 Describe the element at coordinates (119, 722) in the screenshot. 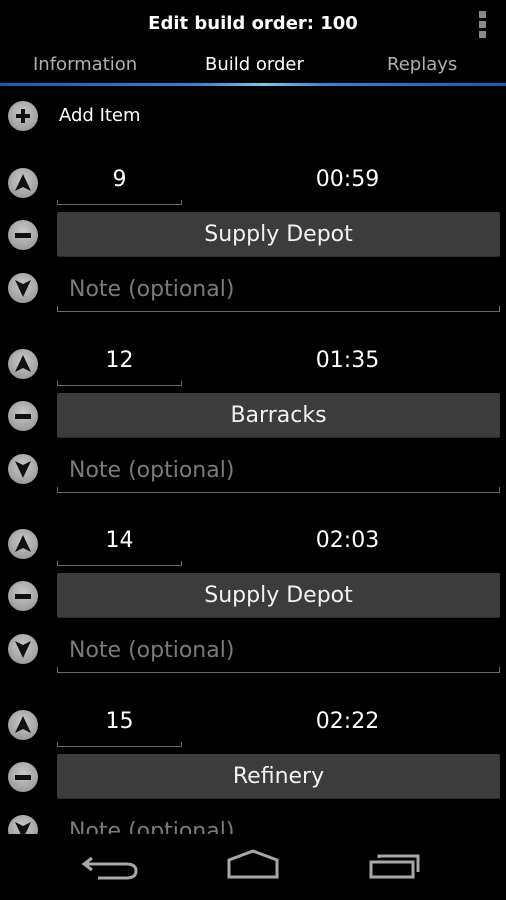

I see `supply-field: 15` at that location.